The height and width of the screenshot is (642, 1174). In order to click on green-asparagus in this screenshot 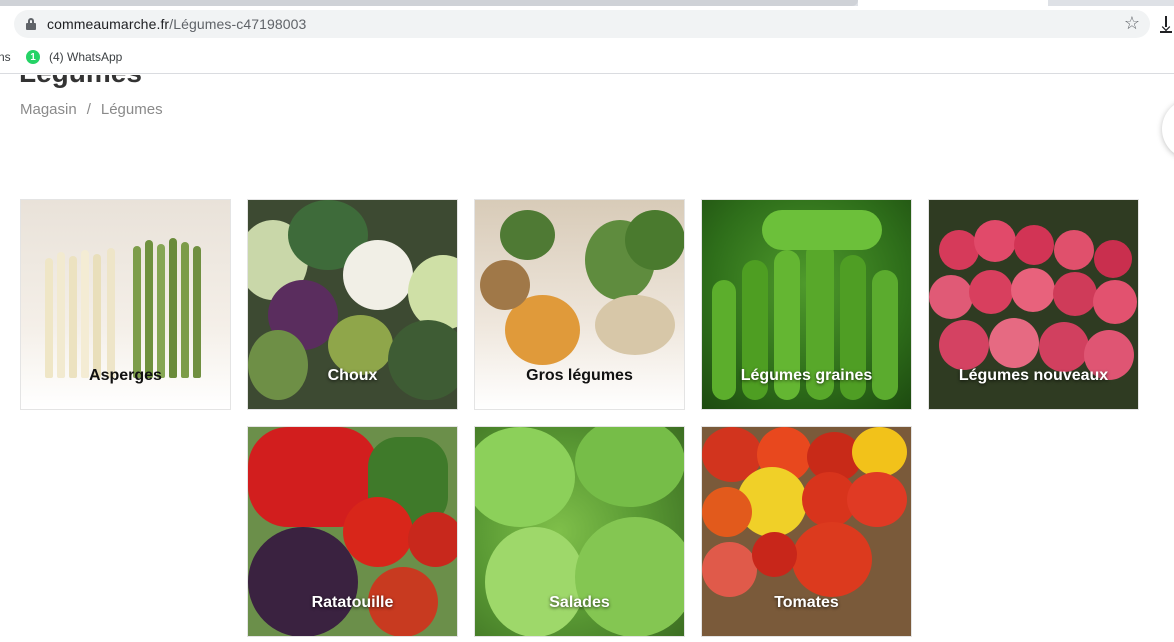, I will do `click(137, 312)`.